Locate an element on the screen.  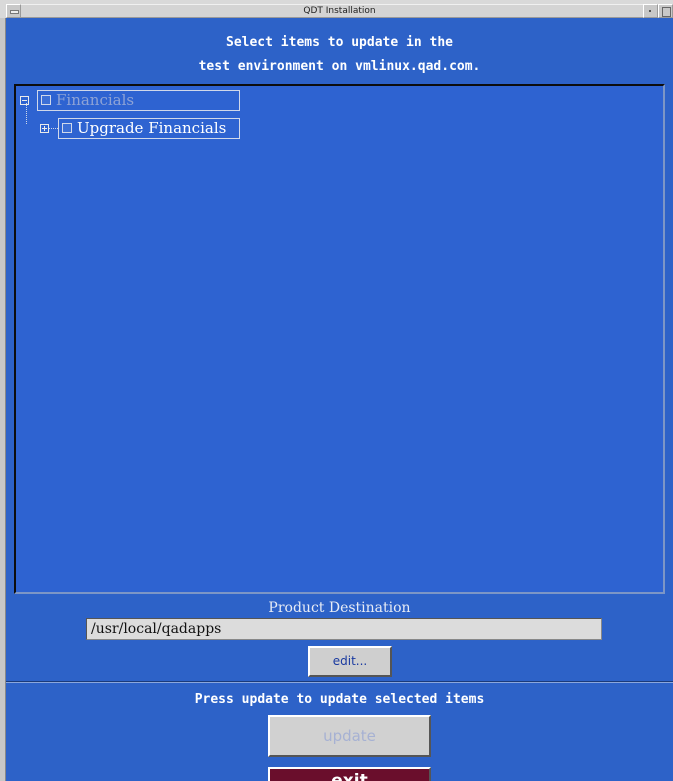
tree-row-financials: Financials is located at coordinates (130, 100).